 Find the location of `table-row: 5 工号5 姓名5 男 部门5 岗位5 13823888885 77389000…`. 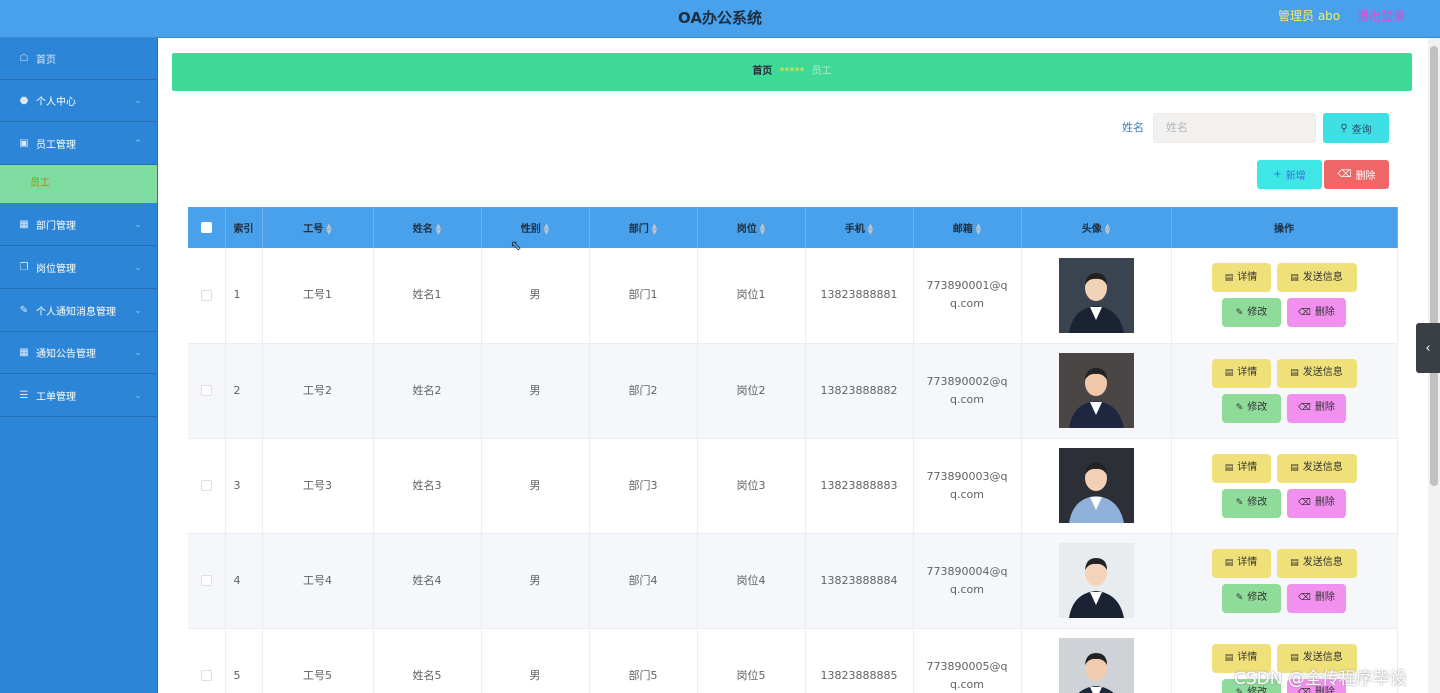

table-row: 5 工号5 姓名5 男 部门5 岗位5 13823888885 77389000… is located at coordinates (793, 660).